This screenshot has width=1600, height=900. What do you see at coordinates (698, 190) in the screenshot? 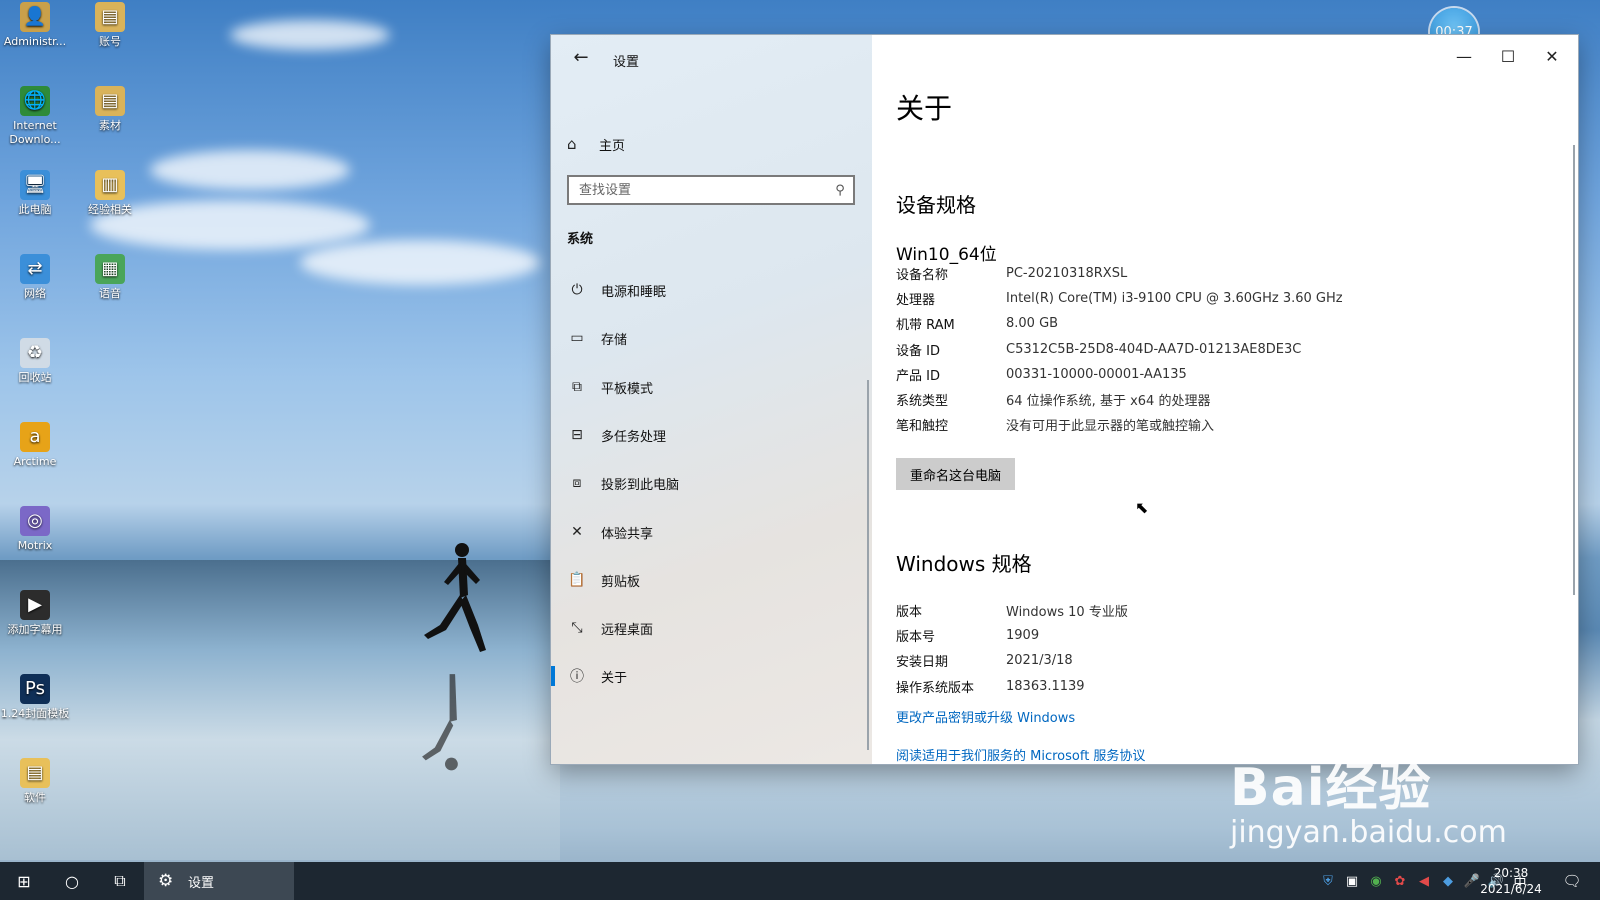
I see `search-input` at bounding box center [698, 190].